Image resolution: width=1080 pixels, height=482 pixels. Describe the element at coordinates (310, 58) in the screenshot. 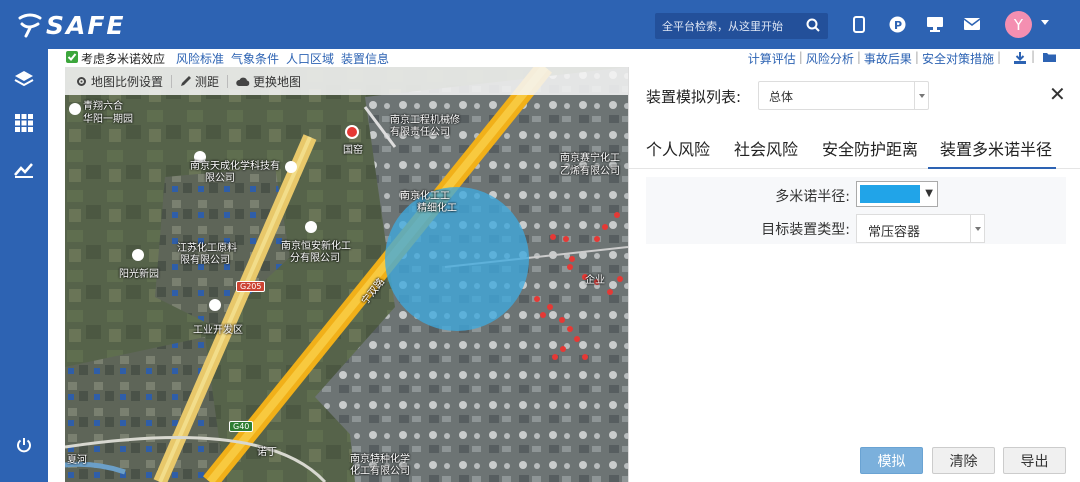

I see `link-population: 人口区域` at that location.